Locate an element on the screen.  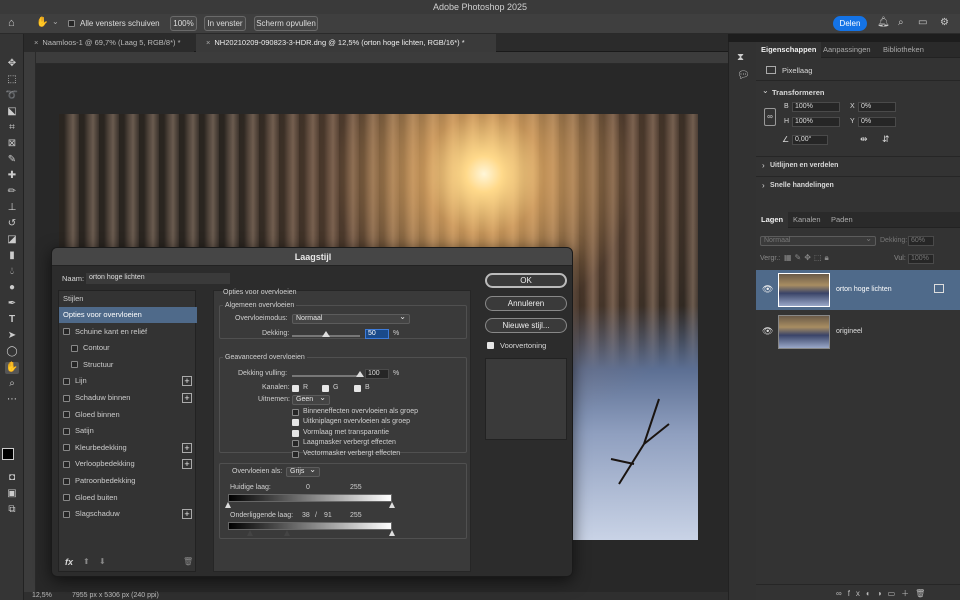
this-layer-gradient is located at coordinates (310, 498).